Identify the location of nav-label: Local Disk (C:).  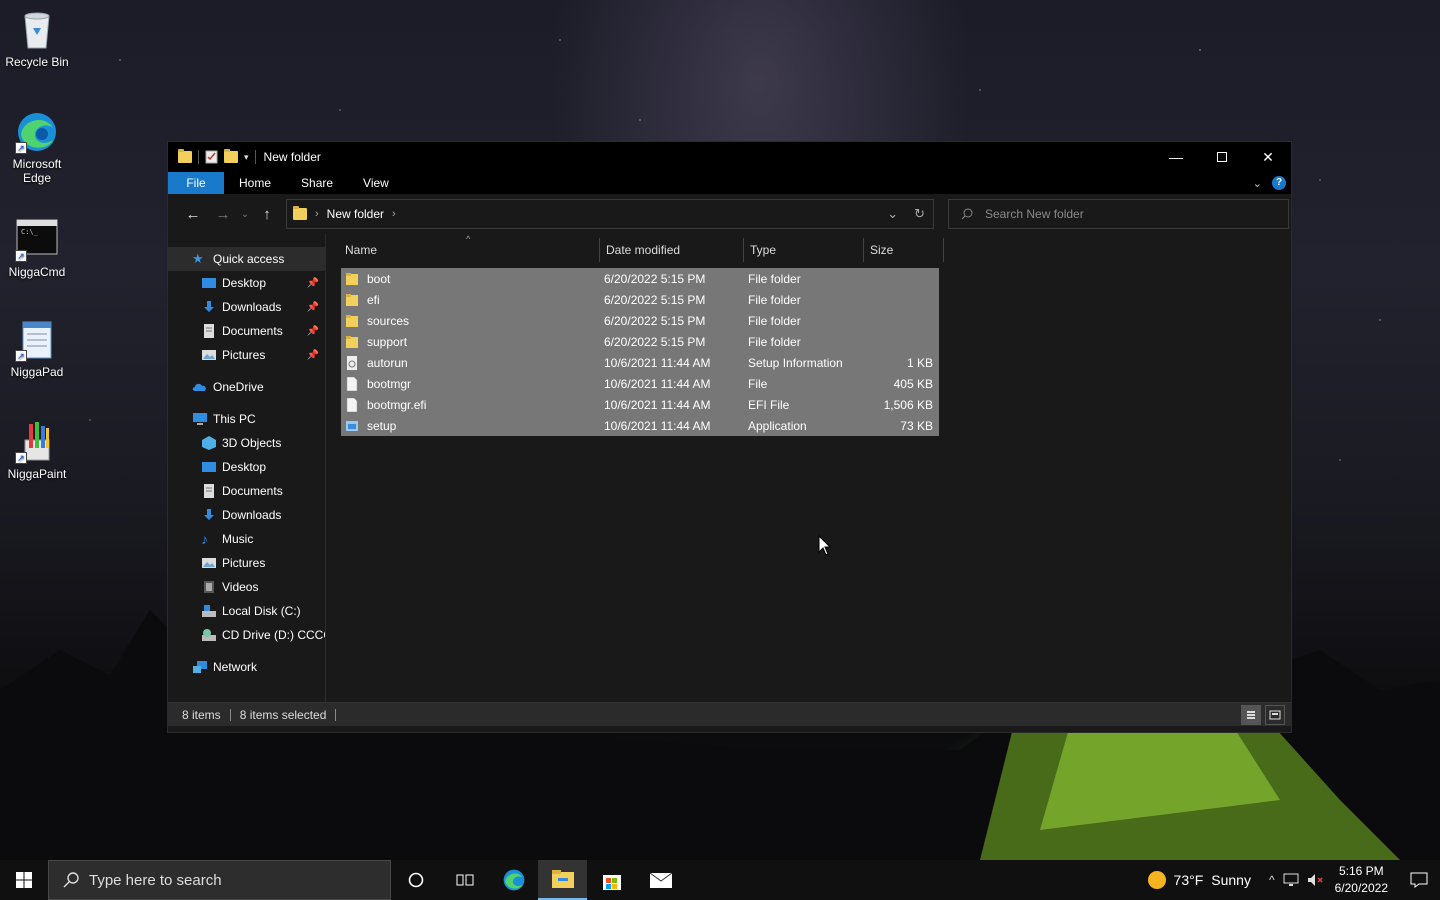
(261, 611).